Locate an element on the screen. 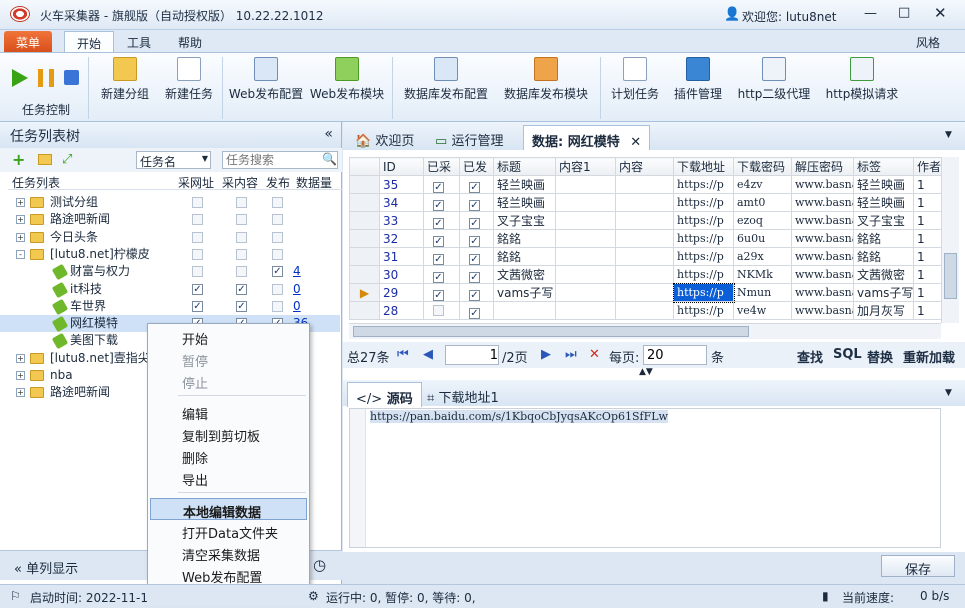 The width and height of the screenshot is (965, 608). grid-header: ID is located at coordinates (401, 166).